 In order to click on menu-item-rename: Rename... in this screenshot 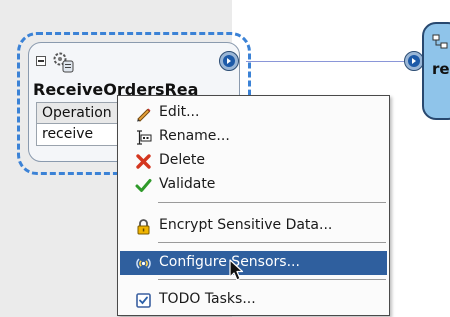, I will do `click(253, 137)`.